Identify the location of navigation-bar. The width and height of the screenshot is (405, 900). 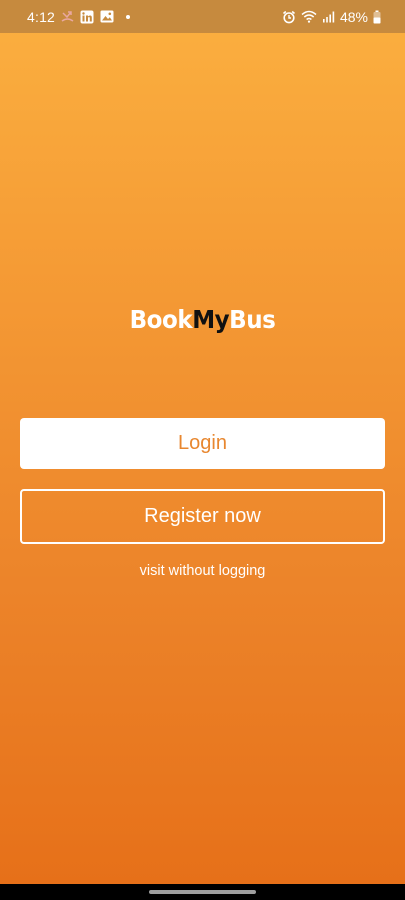
(202, 892).